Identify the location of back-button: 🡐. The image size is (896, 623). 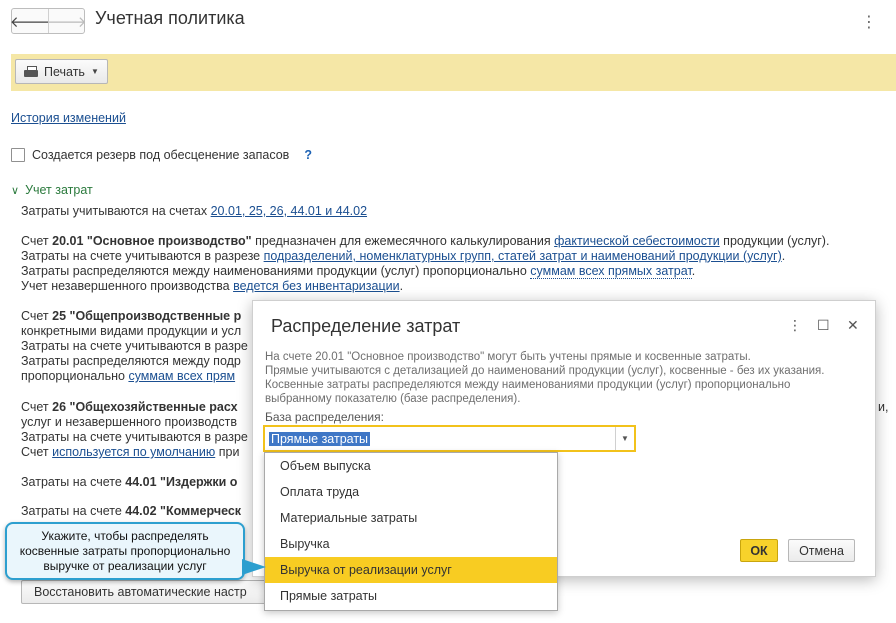
(30, 21).